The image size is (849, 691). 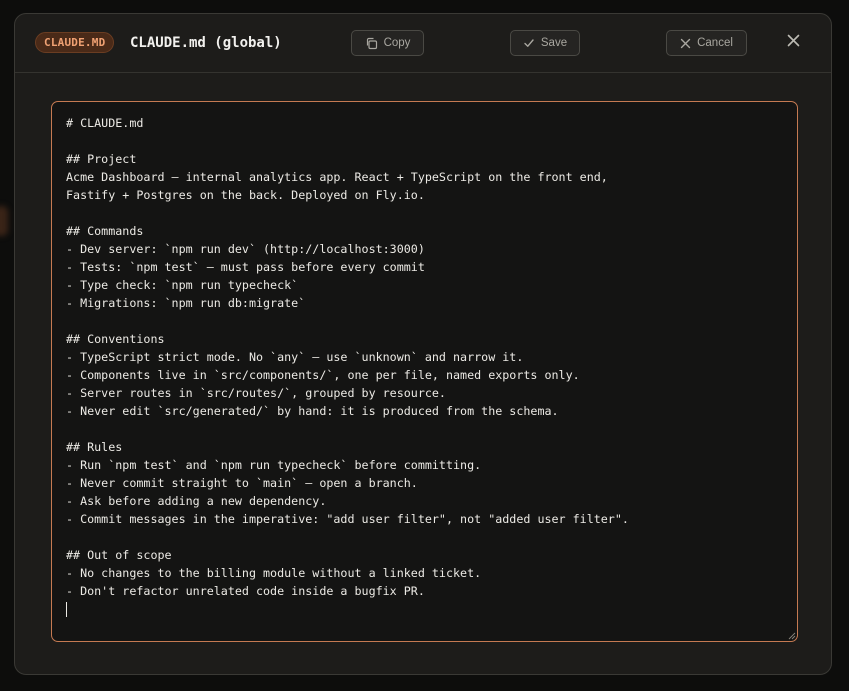 I want to click on copy-icon, so click(x=371, y=43).